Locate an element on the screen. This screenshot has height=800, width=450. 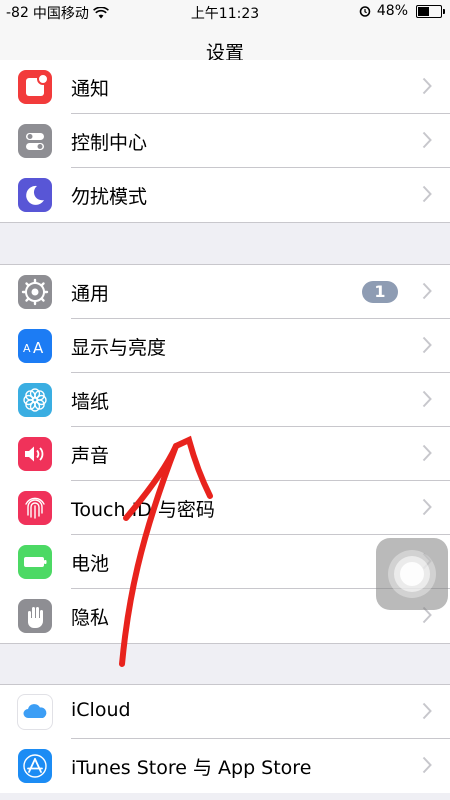
settings-row-wallpaper: 墙纸 is located at coordinates (225, 400).